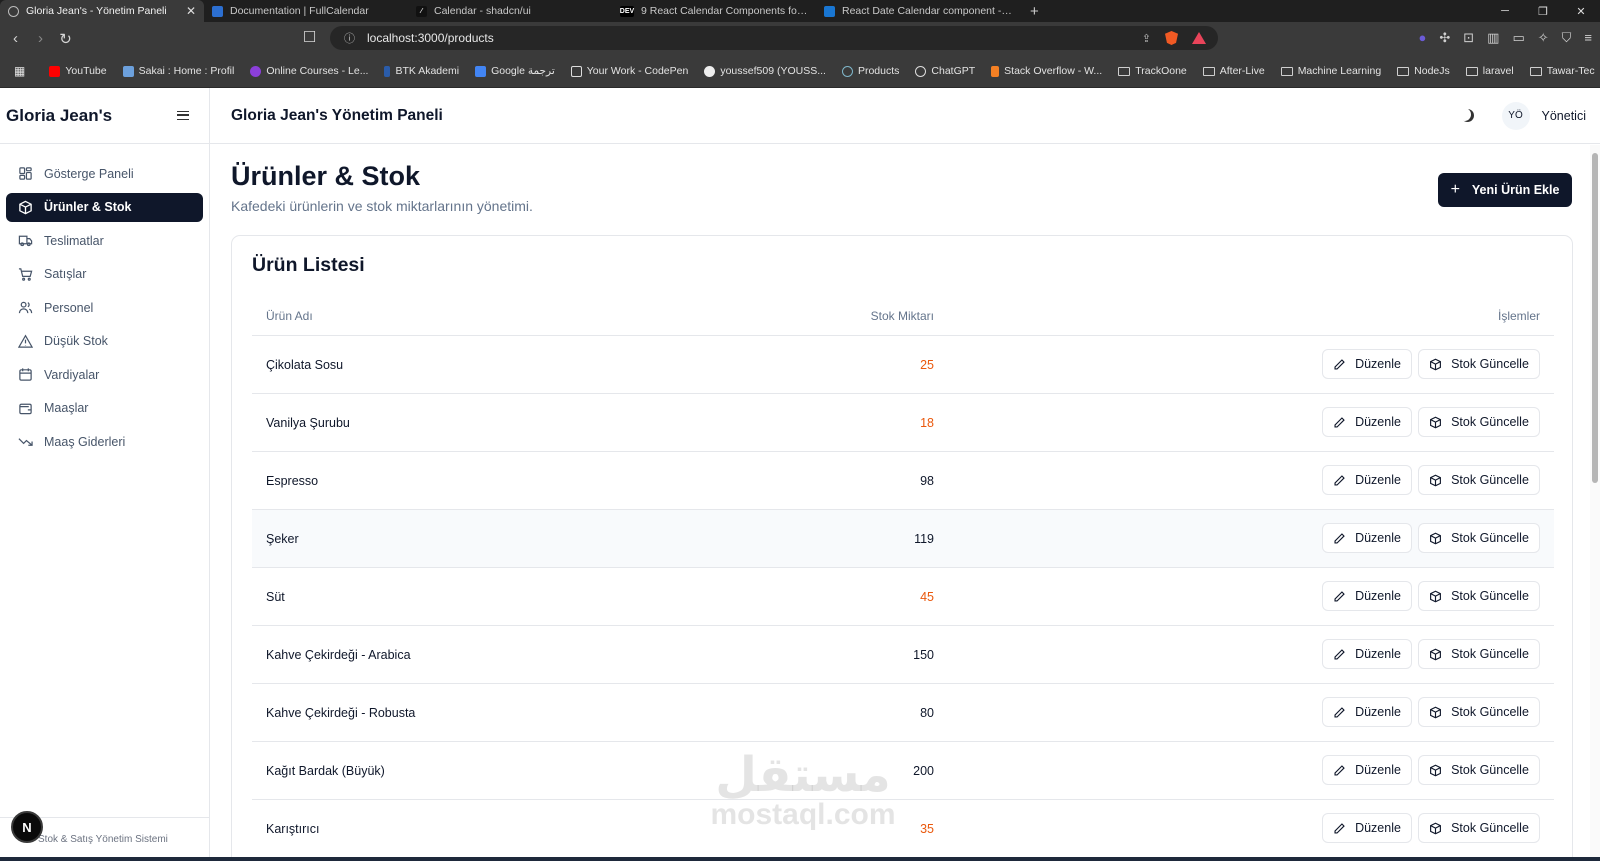 The height and width of the screenshot is (861, 1600). What do you see at coordinates (1595, 503) in the screenshot?
I see `page-scrollbar` at bounding box center [1595, 503].